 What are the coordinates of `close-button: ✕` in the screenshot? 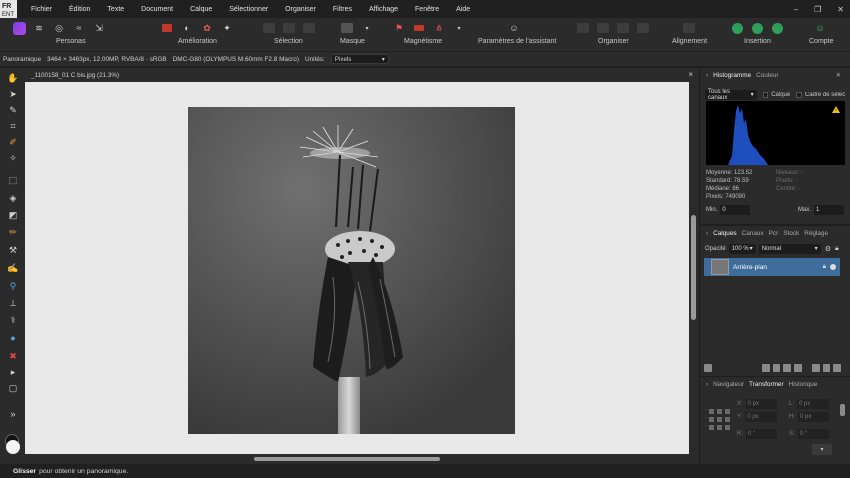 It's located at (840, 9).